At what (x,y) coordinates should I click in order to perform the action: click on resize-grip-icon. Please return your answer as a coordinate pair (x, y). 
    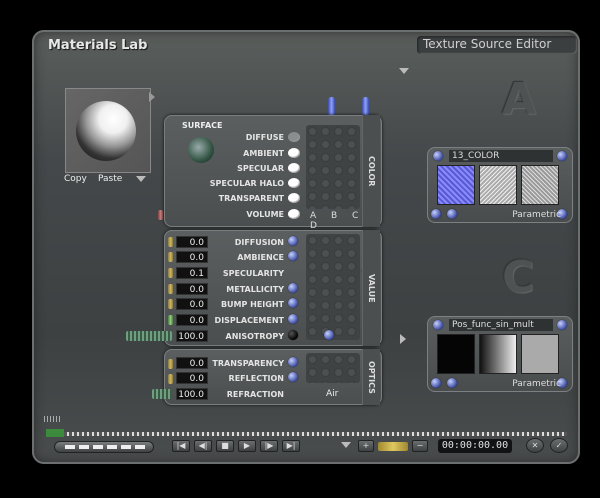
    Looking at the image, I should click on (52, 419).